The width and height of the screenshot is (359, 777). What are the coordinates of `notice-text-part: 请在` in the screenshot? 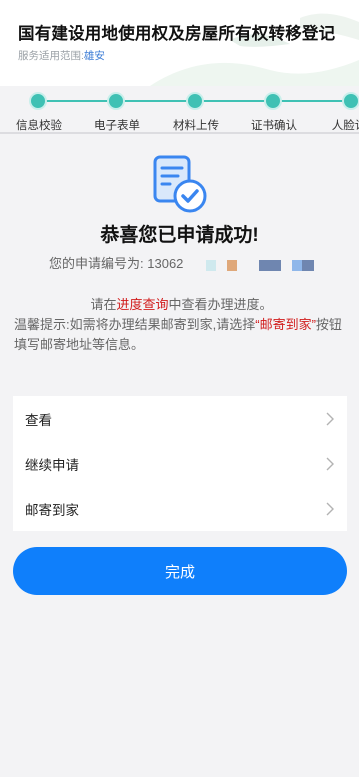 It's located at (103, 304).